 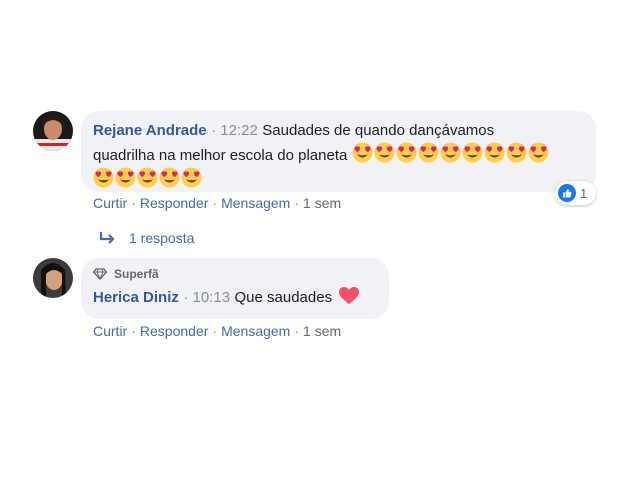 What do you see at coordinates (53, 131) in the screenshot?
I see `avatar-rejane` at bounding box center [53, 131].